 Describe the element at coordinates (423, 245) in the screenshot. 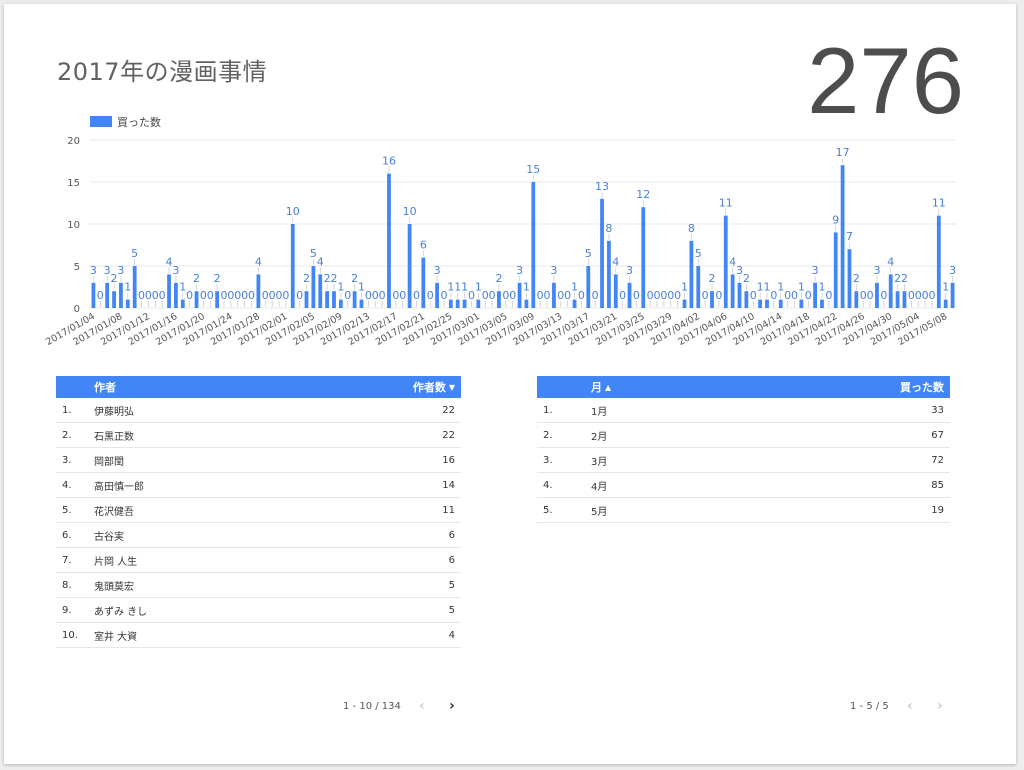

I see `data-label: 6` at that location.